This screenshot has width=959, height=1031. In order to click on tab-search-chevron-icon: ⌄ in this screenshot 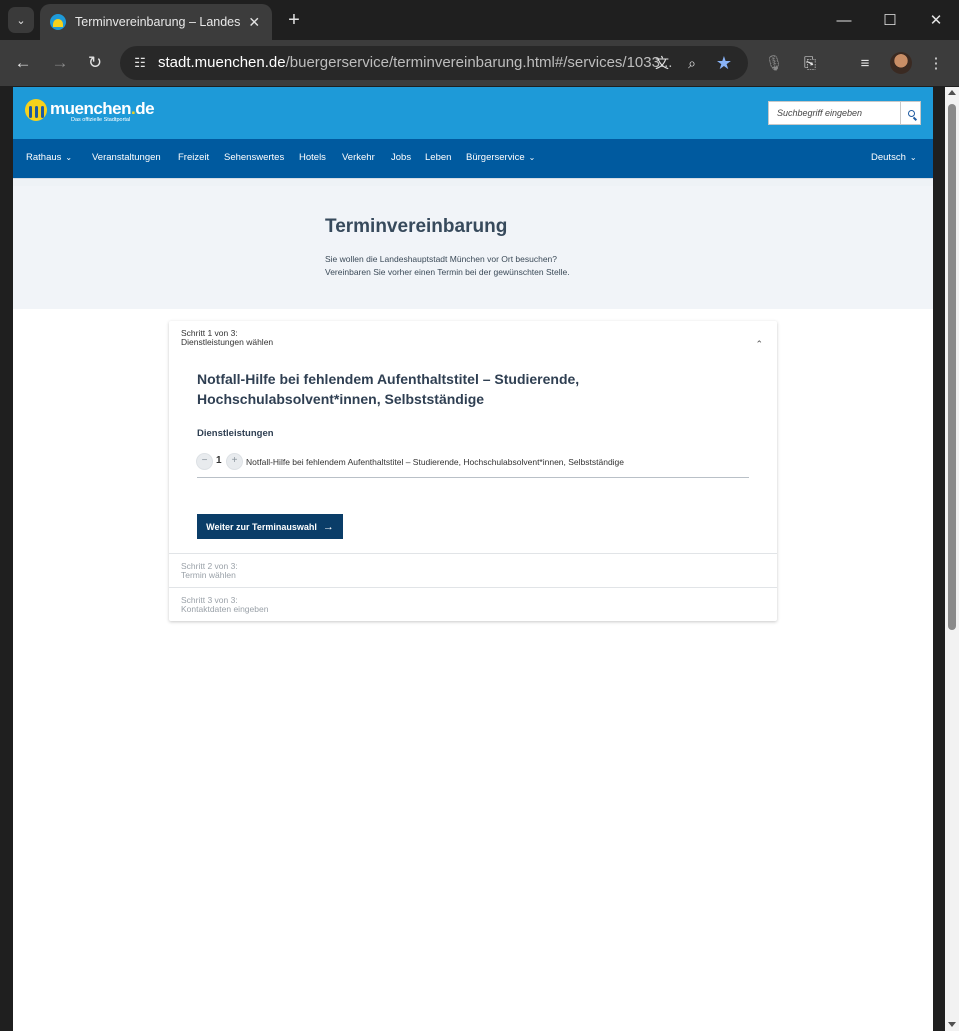, I will do `click(21, 20)`.